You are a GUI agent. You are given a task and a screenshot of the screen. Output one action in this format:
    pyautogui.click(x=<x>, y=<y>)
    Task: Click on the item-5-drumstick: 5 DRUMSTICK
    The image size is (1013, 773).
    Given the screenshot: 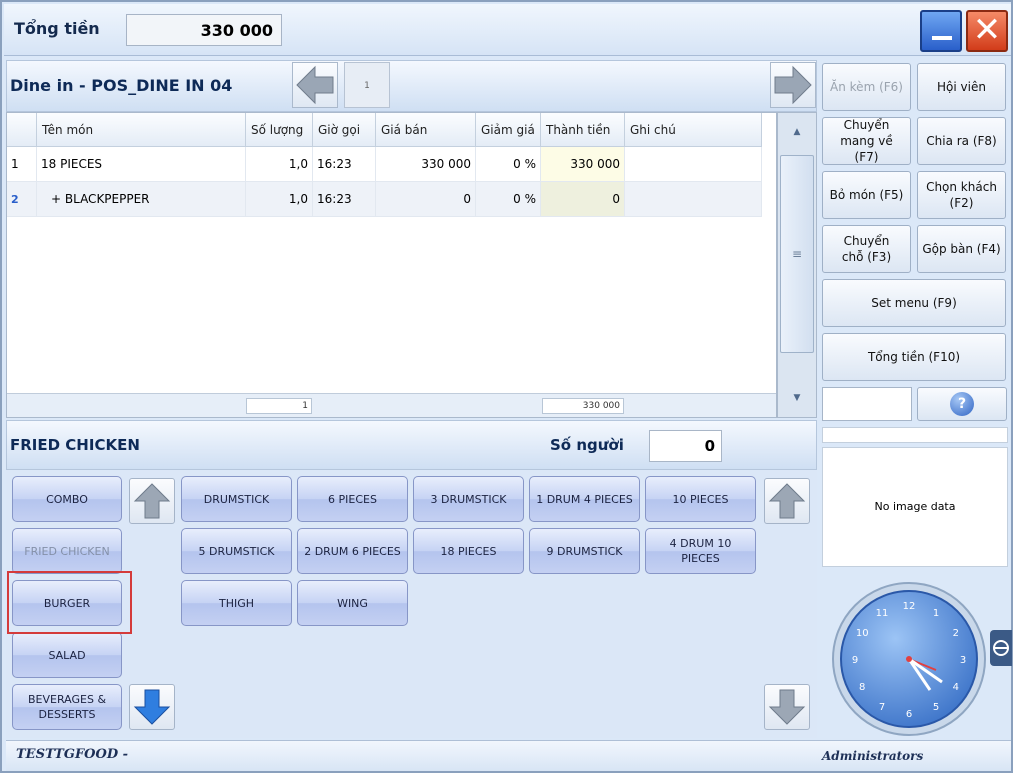 What is the action you would take?
    pyautogui.click(x=236, y=551)
    